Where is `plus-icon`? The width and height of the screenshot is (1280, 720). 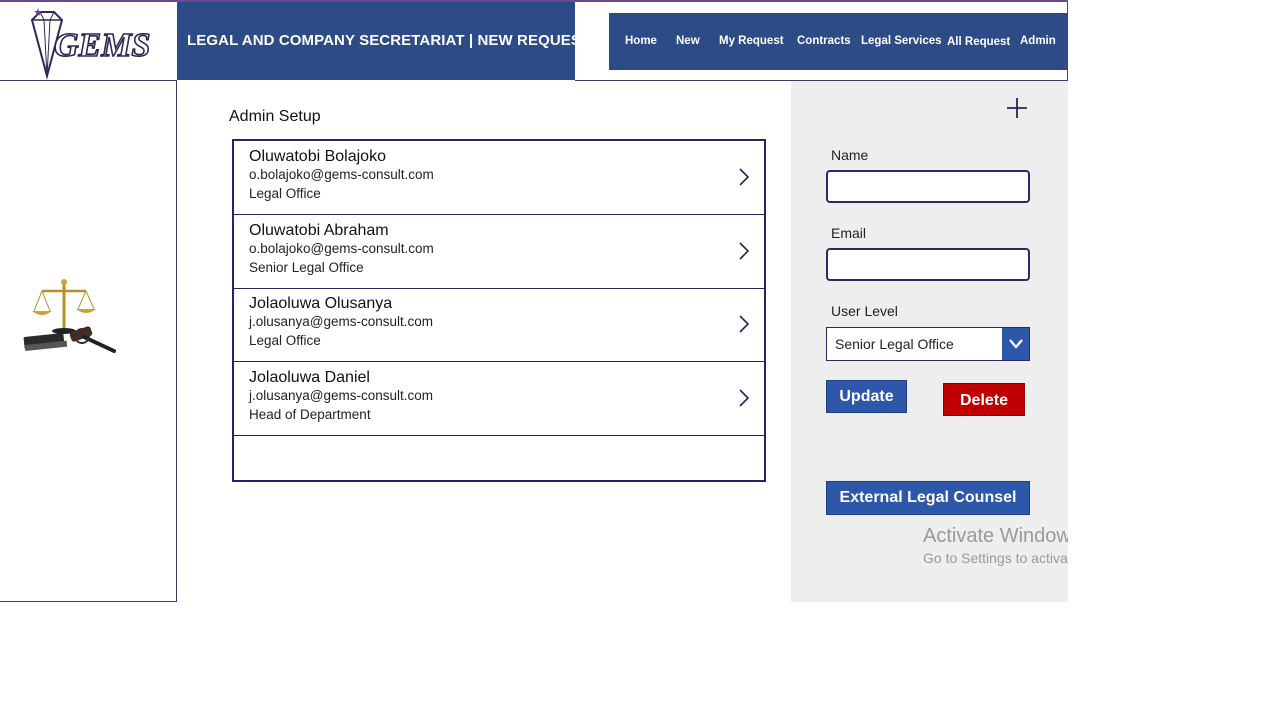 plus-icon is located at coordinates (1017, 108).